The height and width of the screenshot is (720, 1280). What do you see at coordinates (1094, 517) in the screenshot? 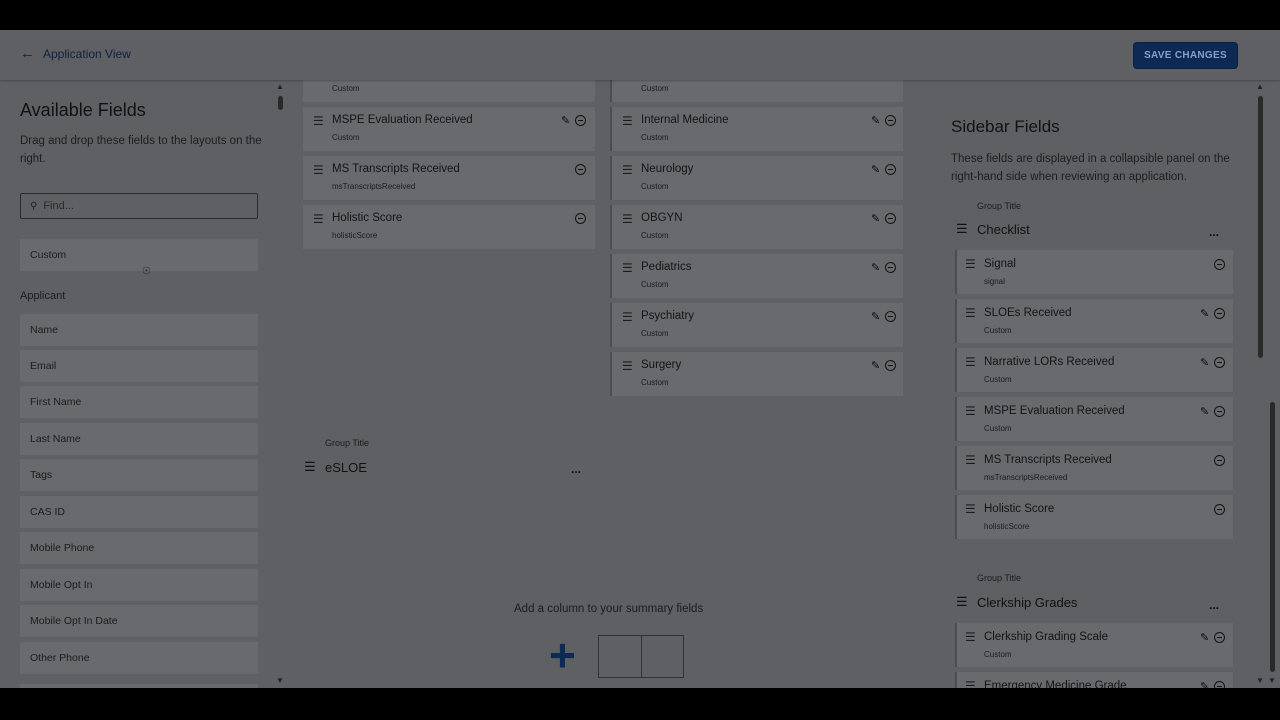
I see `sidebar-field-card: ☰ Holistic Score holisticScore` at bounding box center [1094, 517].